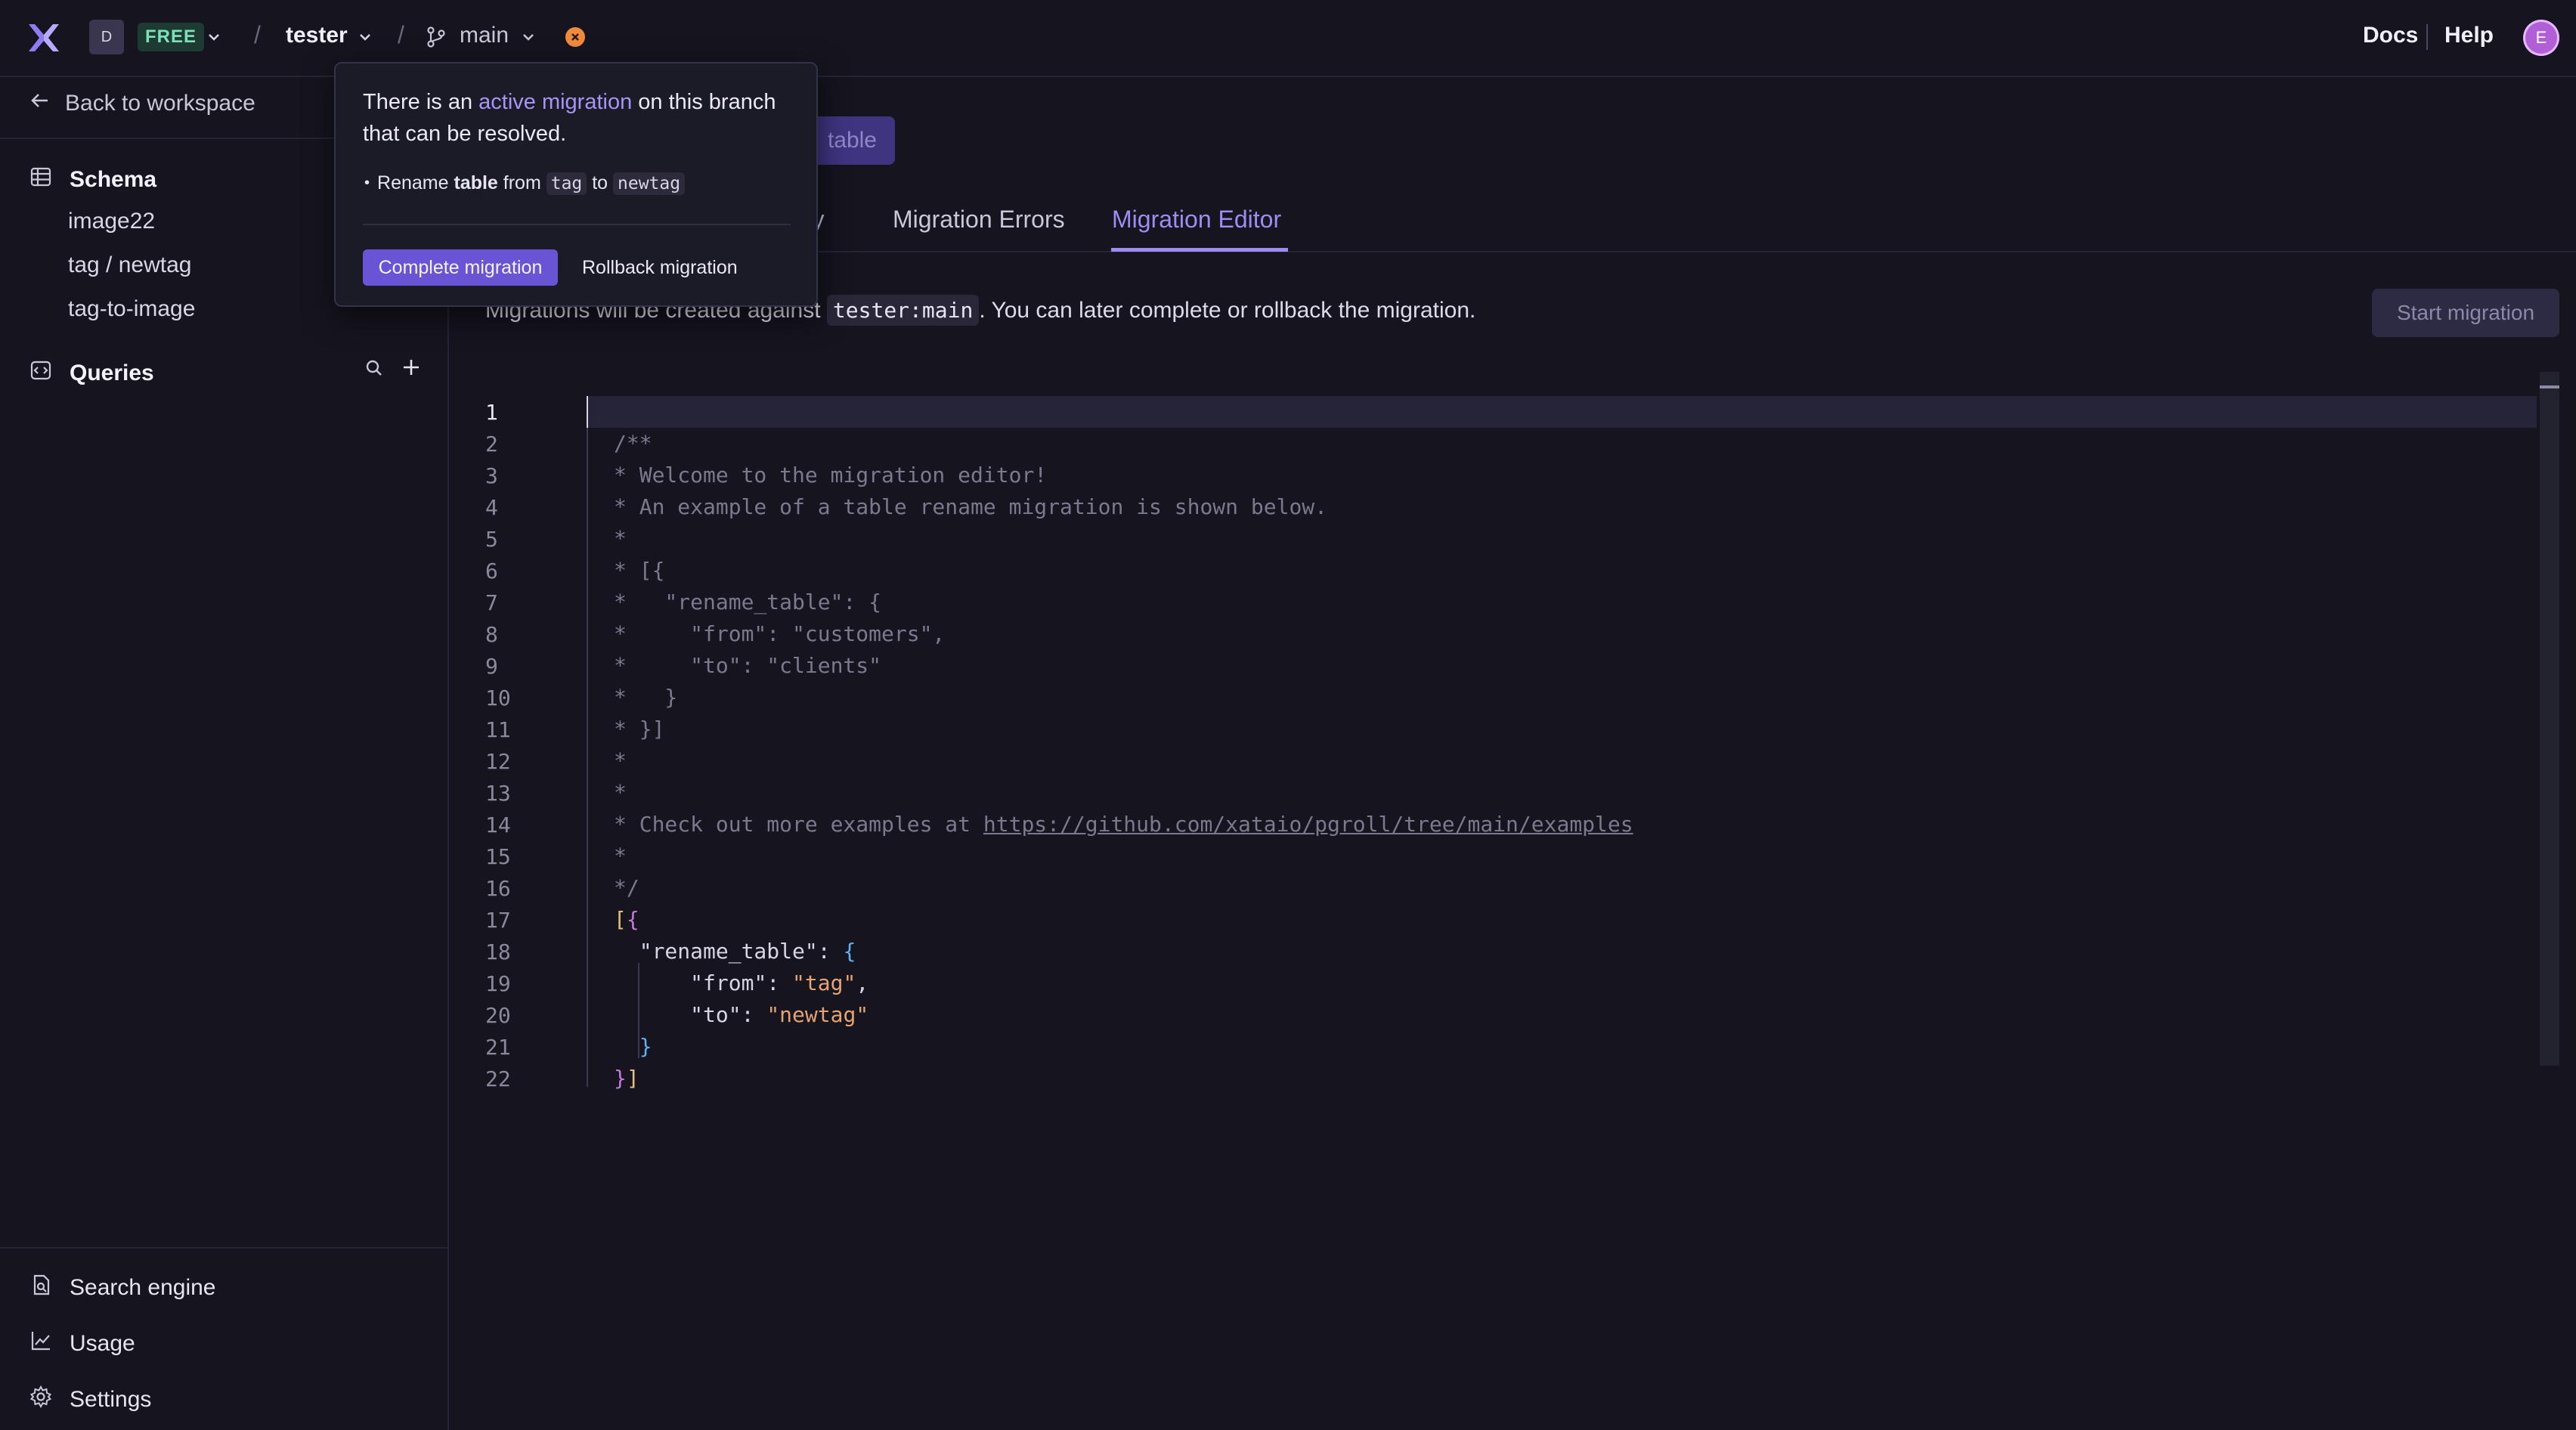  I want to click on line-number: 3, so click(491, 475).